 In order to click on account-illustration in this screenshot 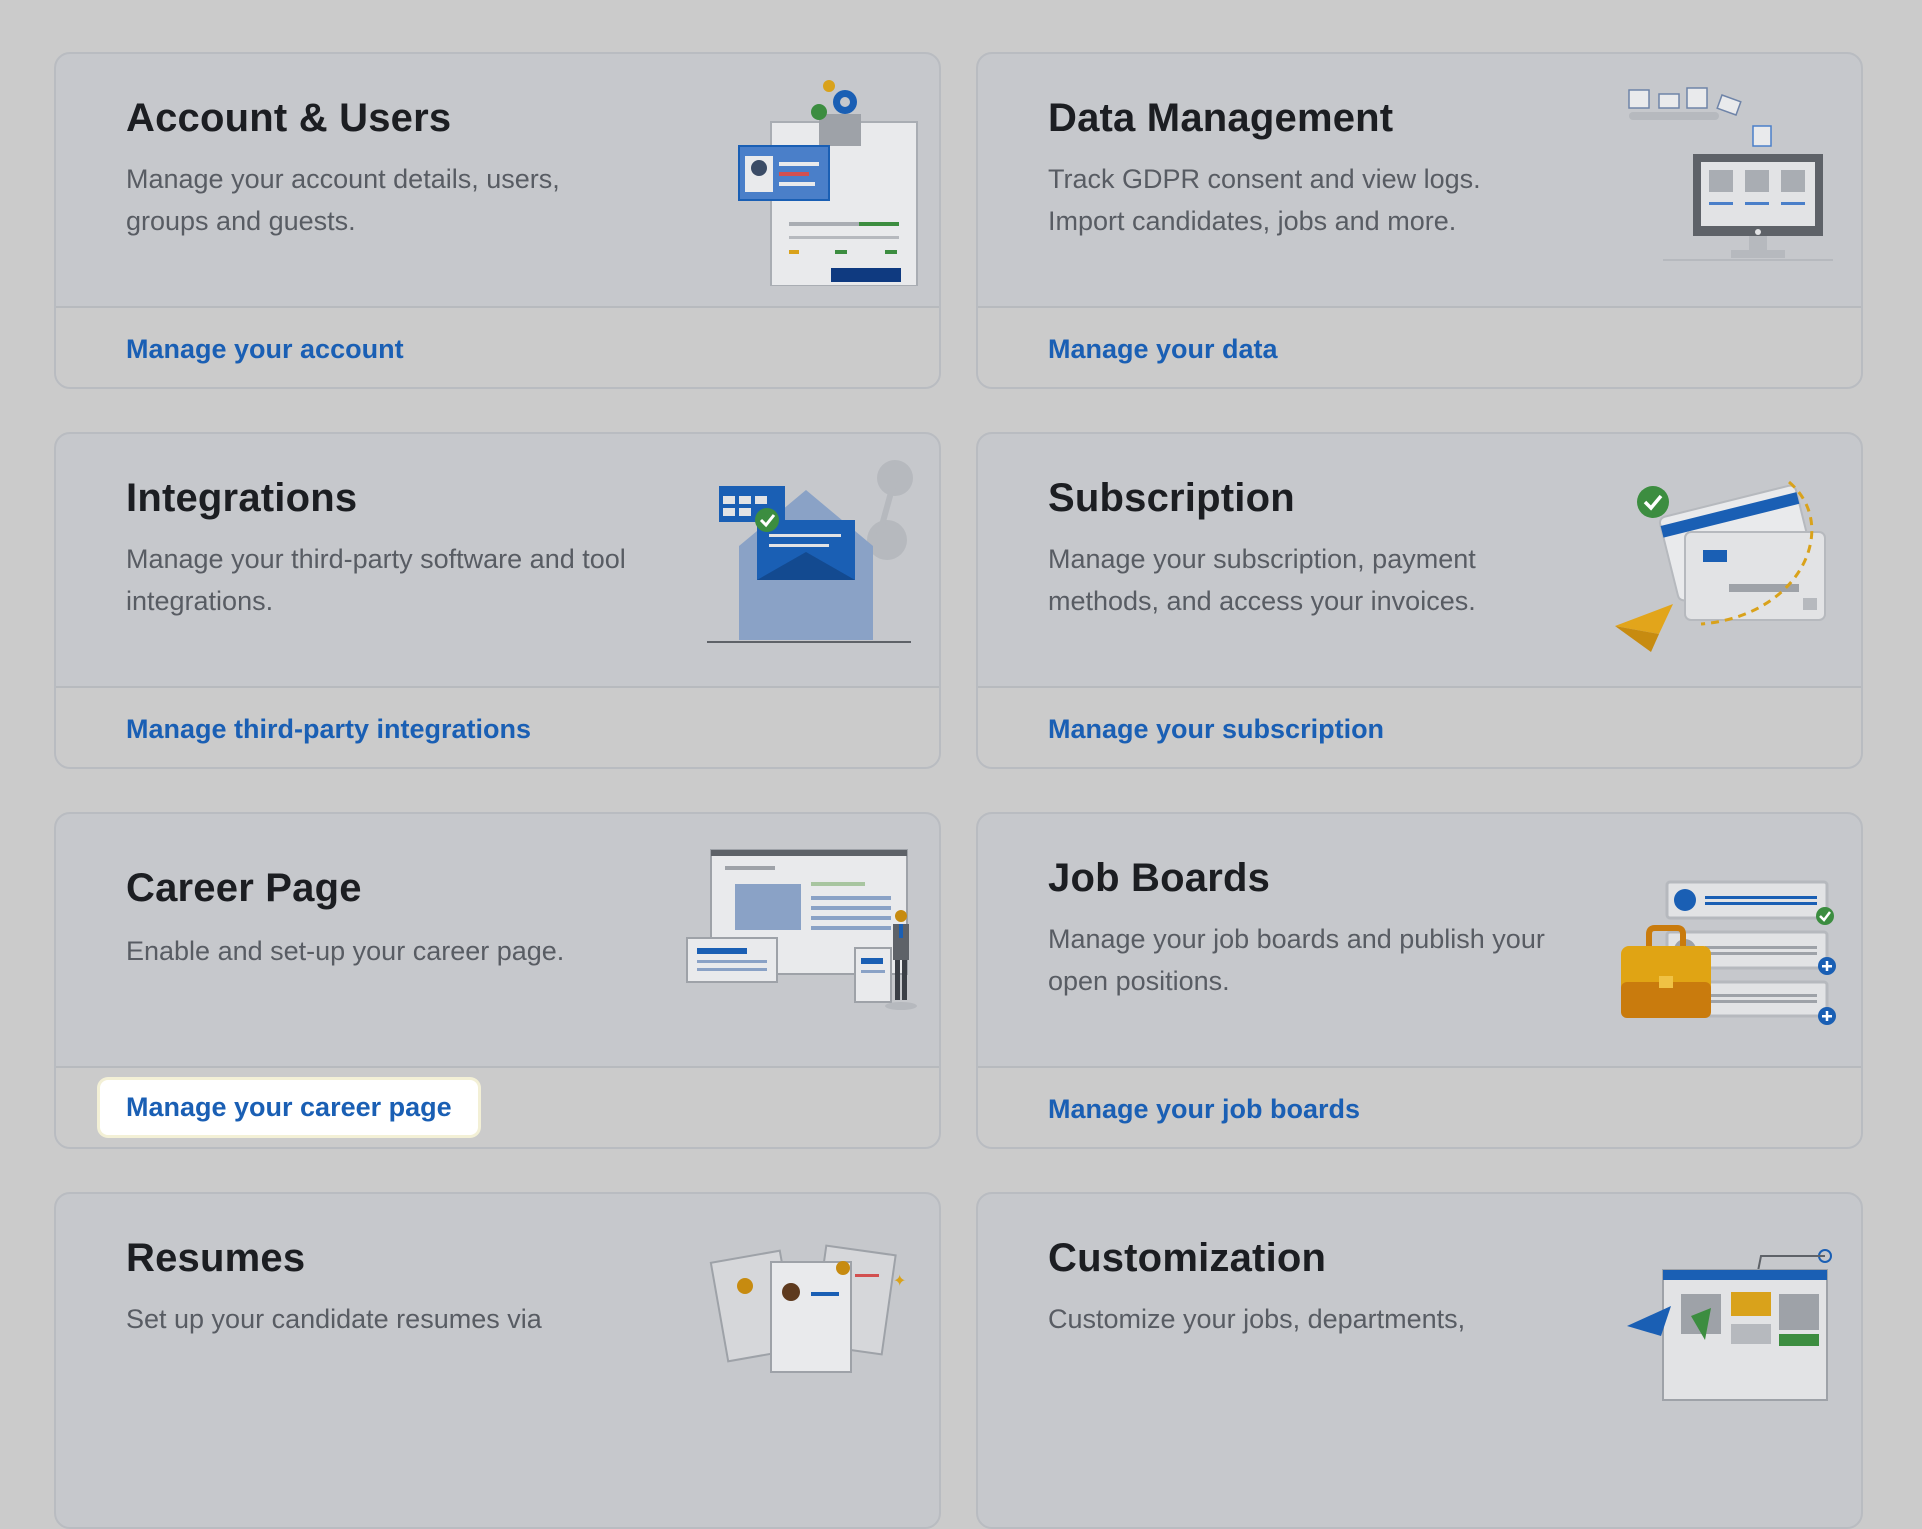, I will do `click(828, 183)`.